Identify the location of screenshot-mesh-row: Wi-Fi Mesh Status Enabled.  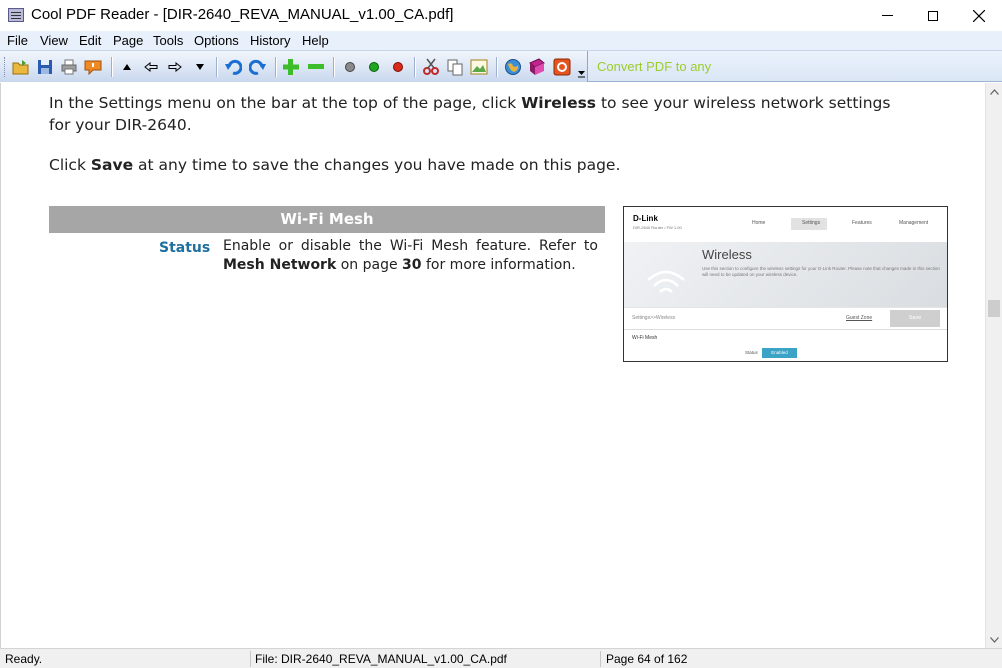
(785, 345).